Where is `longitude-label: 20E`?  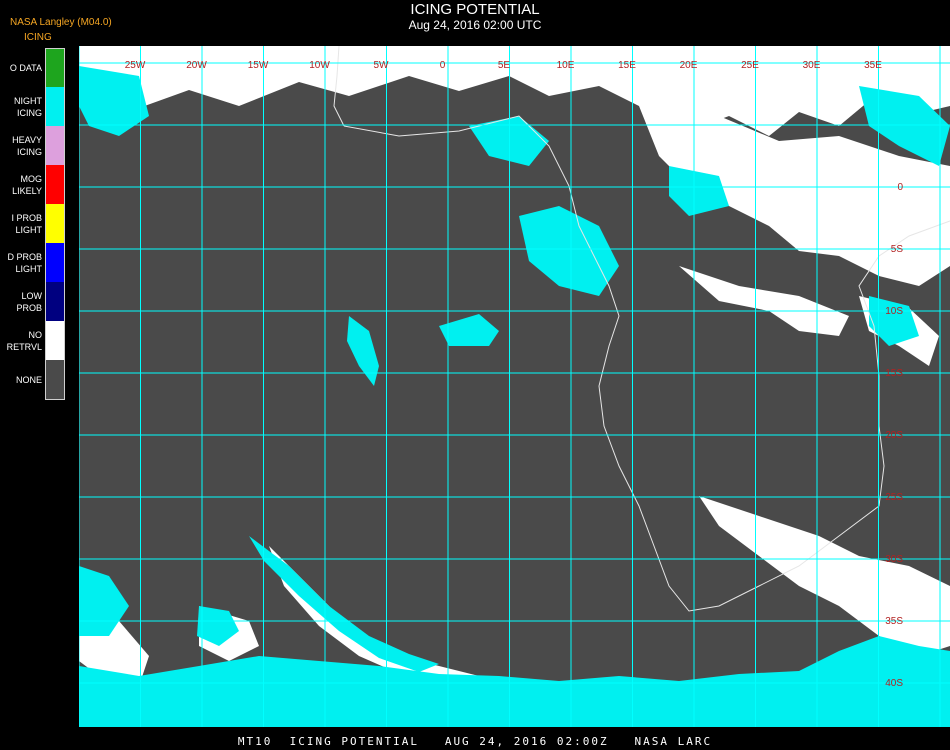 longitude-label: 20E is located at coordinates (689, 65).